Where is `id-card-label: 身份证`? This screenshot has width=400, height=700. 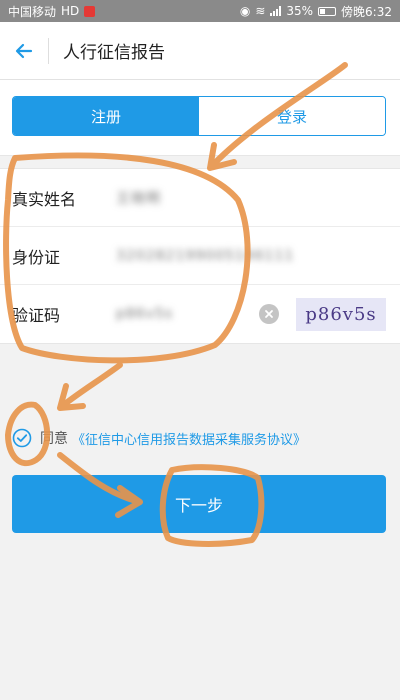 id-card-label: 身份证 is located at coordinates (36, 257).